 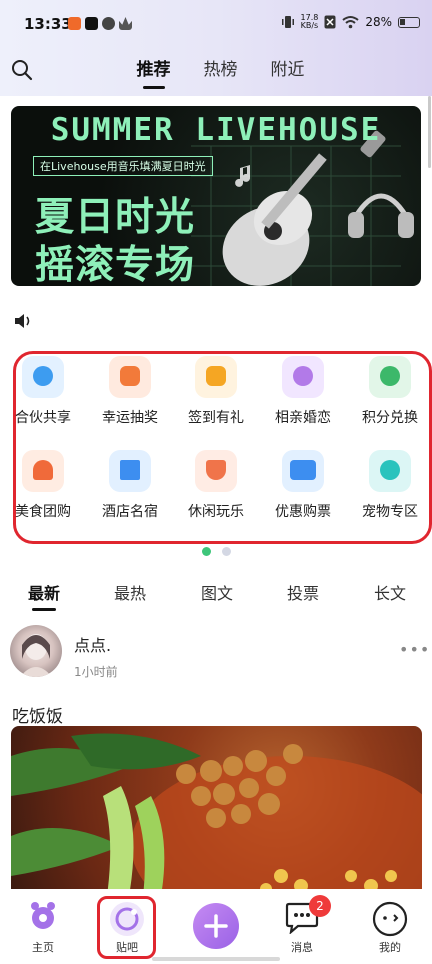 What do you see at coordinates (36, 655) in the screenshot?
I see `avatar-image` at bounding box center [36, 655].